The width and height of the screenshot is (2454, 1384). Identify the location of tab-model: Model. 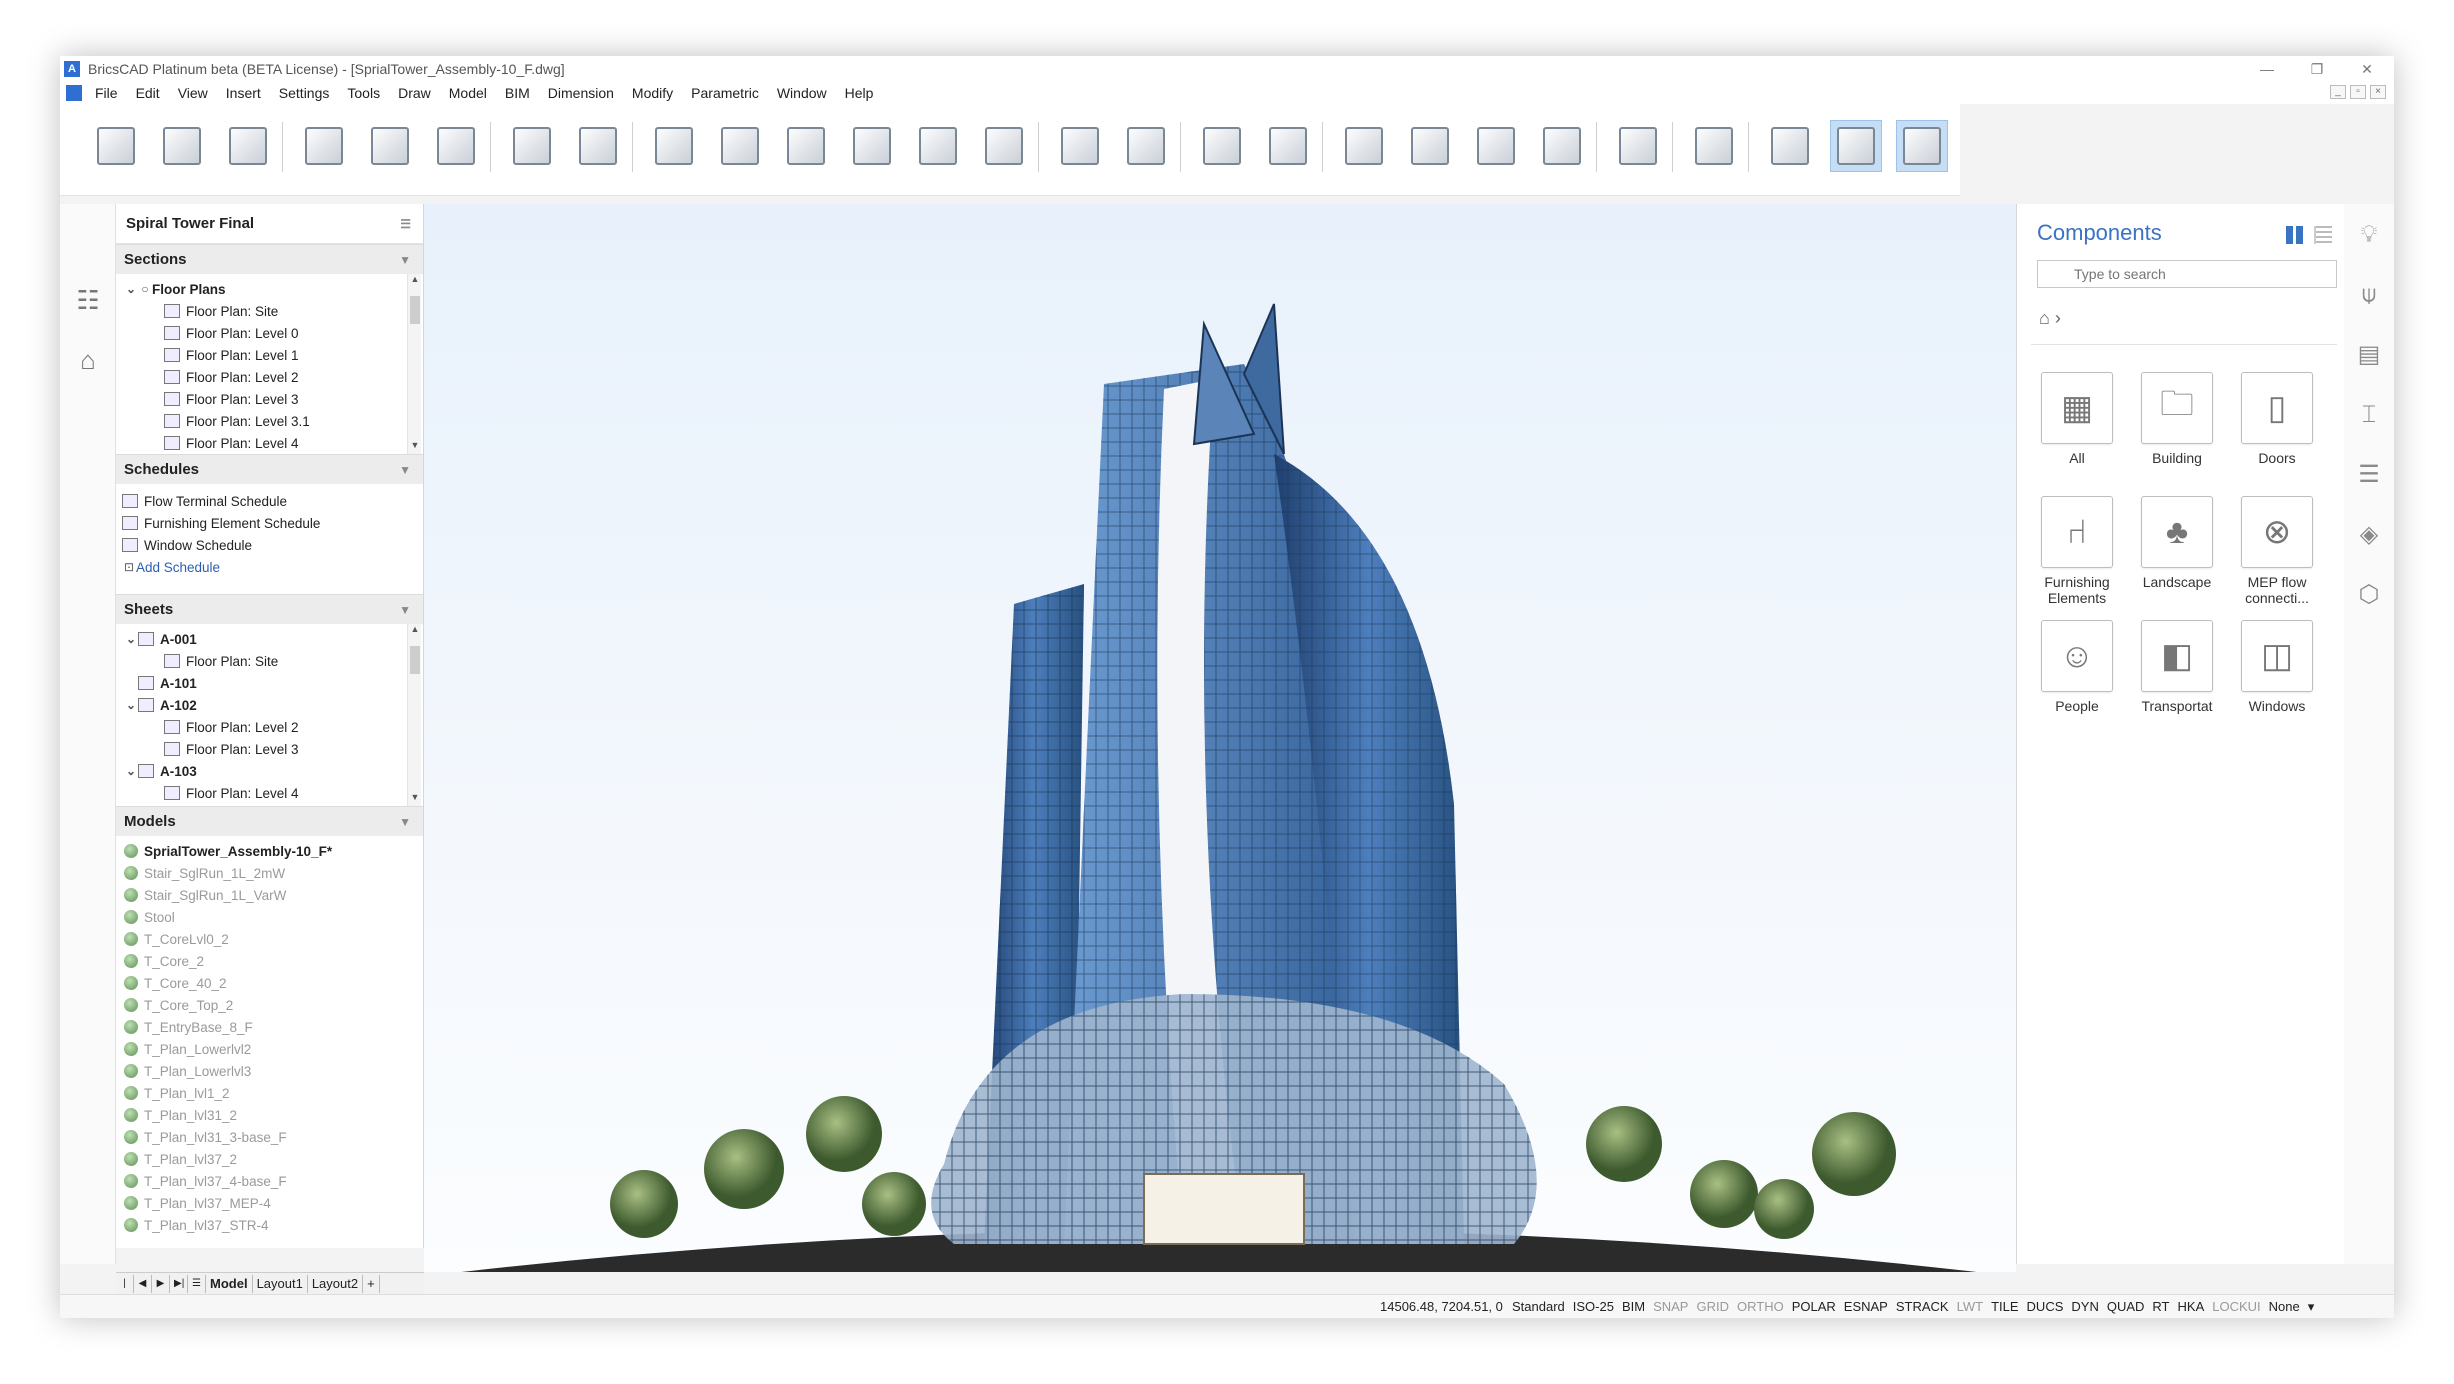
(229, 1283).